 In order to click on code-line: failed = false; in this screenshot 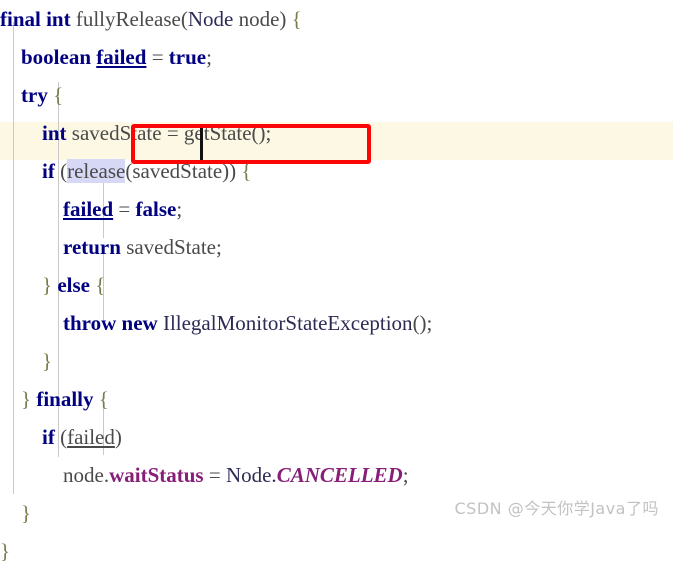, I will do `click(336, 209)`.